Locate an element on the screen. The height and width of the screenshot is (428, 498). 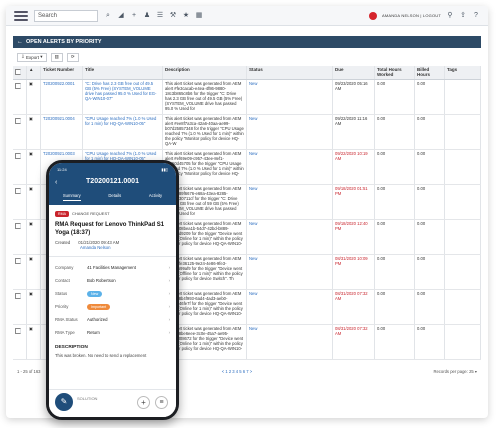
export-label: Export is located at coordinates (33, 57).